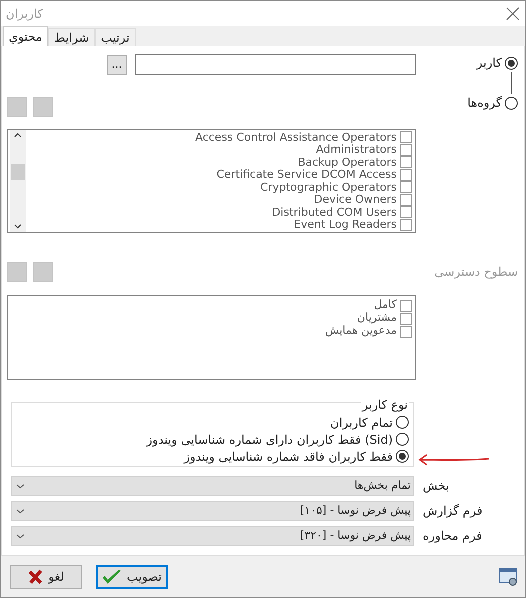  Describe the element at coordinates (296, 137) in the screenshot. I see `group-label: Access Control Assistance Operators` at that location.